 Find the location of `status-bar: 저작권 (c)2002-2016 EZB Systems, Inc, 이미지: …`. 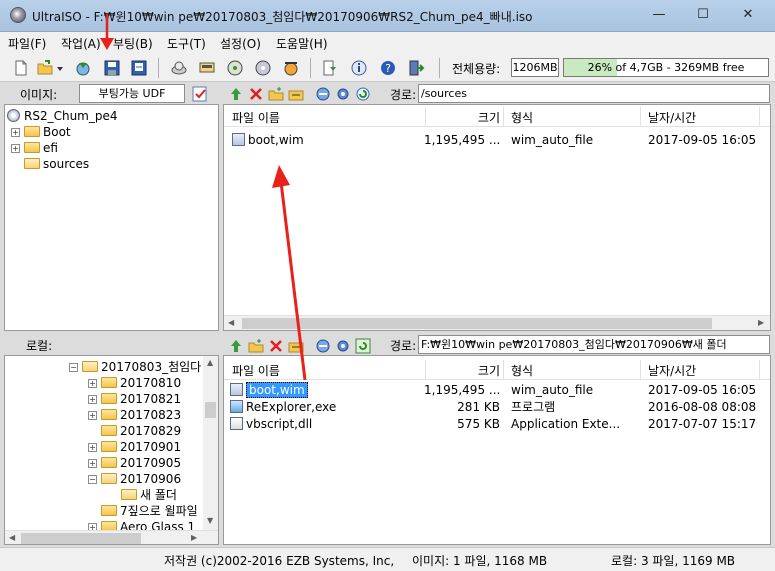

status-bar: 저작권 (c)2002-2016 EZB Systems, Inc, 이미지: … is located at coordinates (387, 559).